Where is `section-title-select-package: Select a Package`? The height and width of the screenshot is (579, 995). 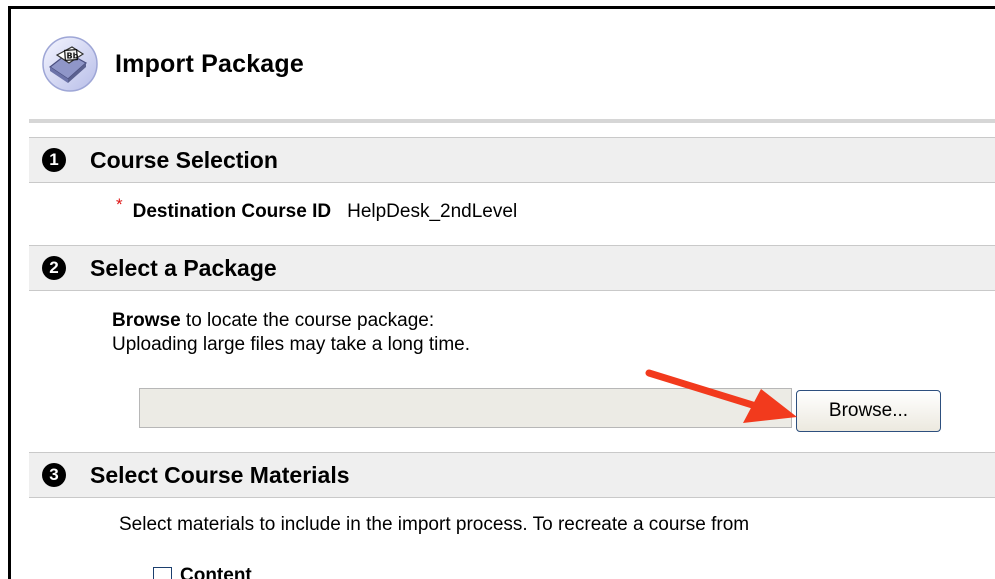 section-title-select-package: Select a Package is located at coordinates (183, 267).